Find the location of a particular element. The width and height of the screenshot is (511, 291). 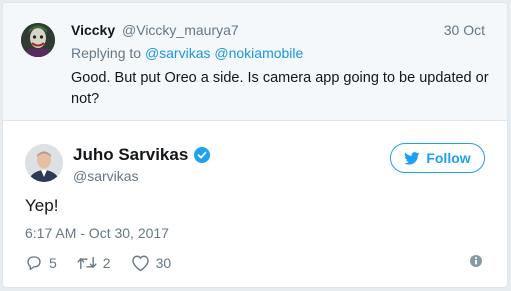

tweet-actions: 5 2 30 is located at coordinates (108, 263).